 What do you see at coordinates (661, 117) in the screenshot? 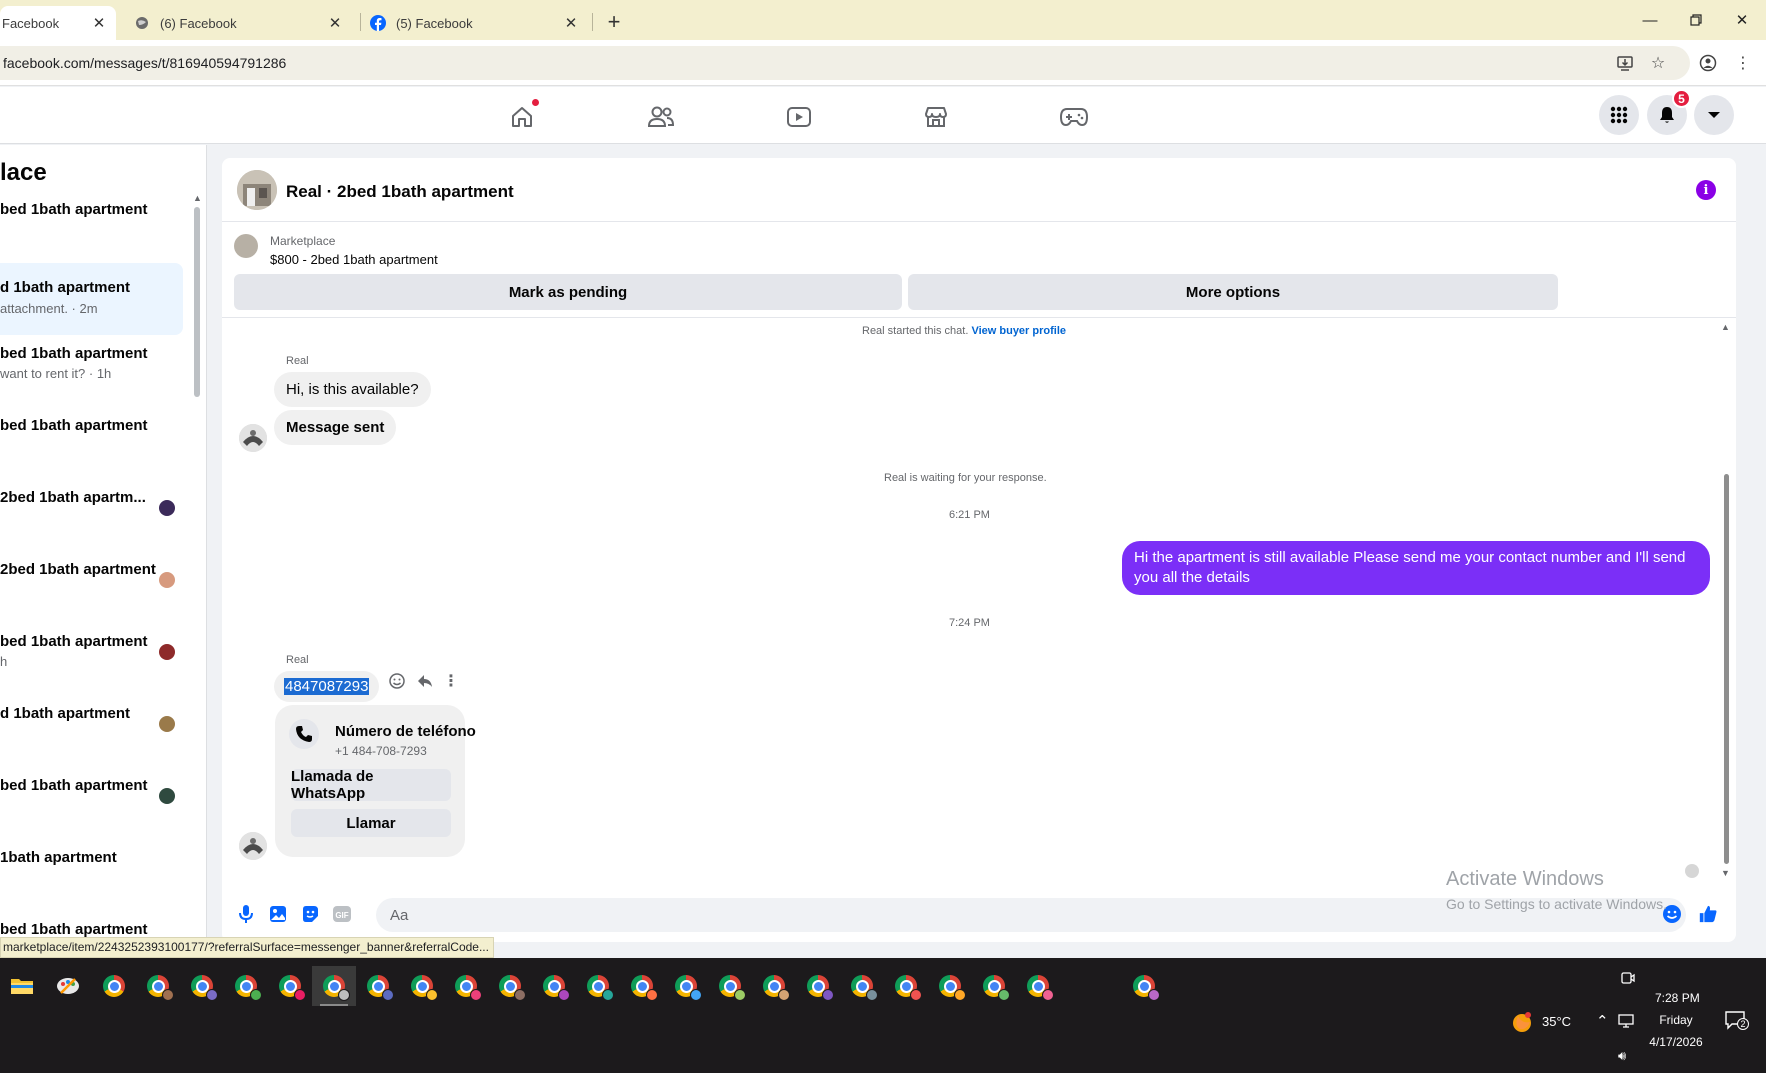
I see `friends-icon` at bounding box center [661, 117].